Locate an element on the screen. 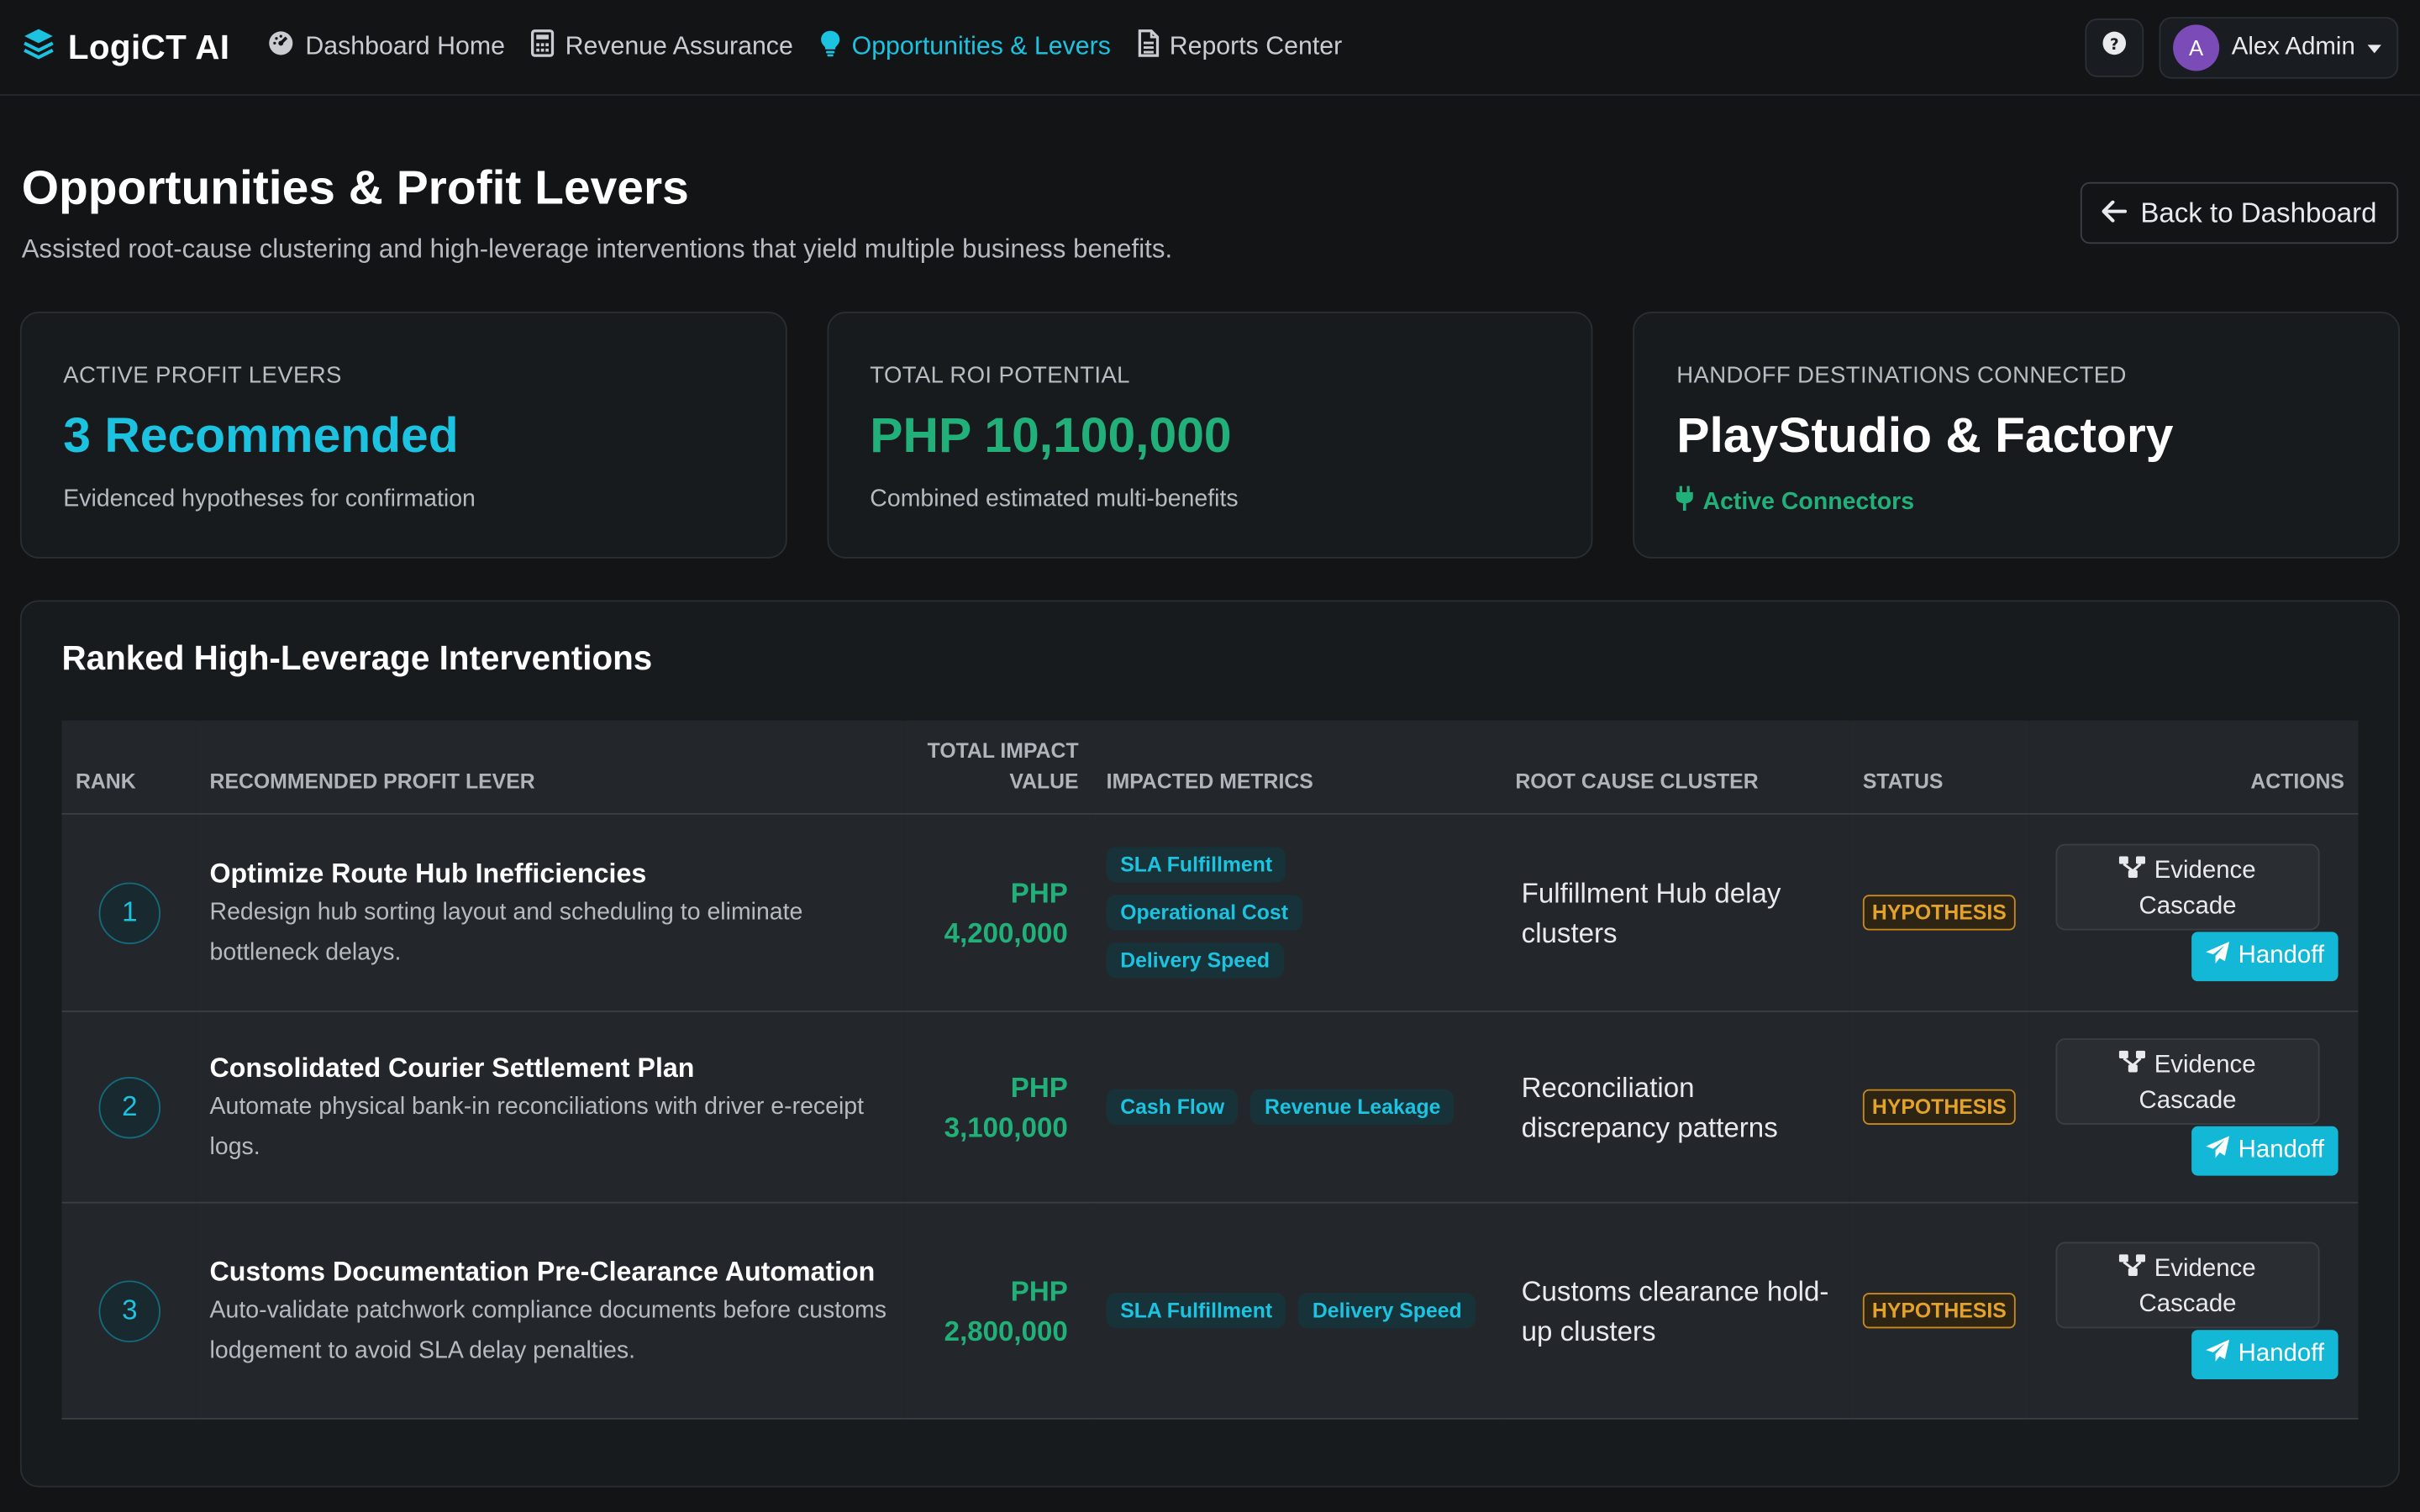 This screenshot has width=2420, height=1512. avatar: A is located at coordinates (2196, 47).